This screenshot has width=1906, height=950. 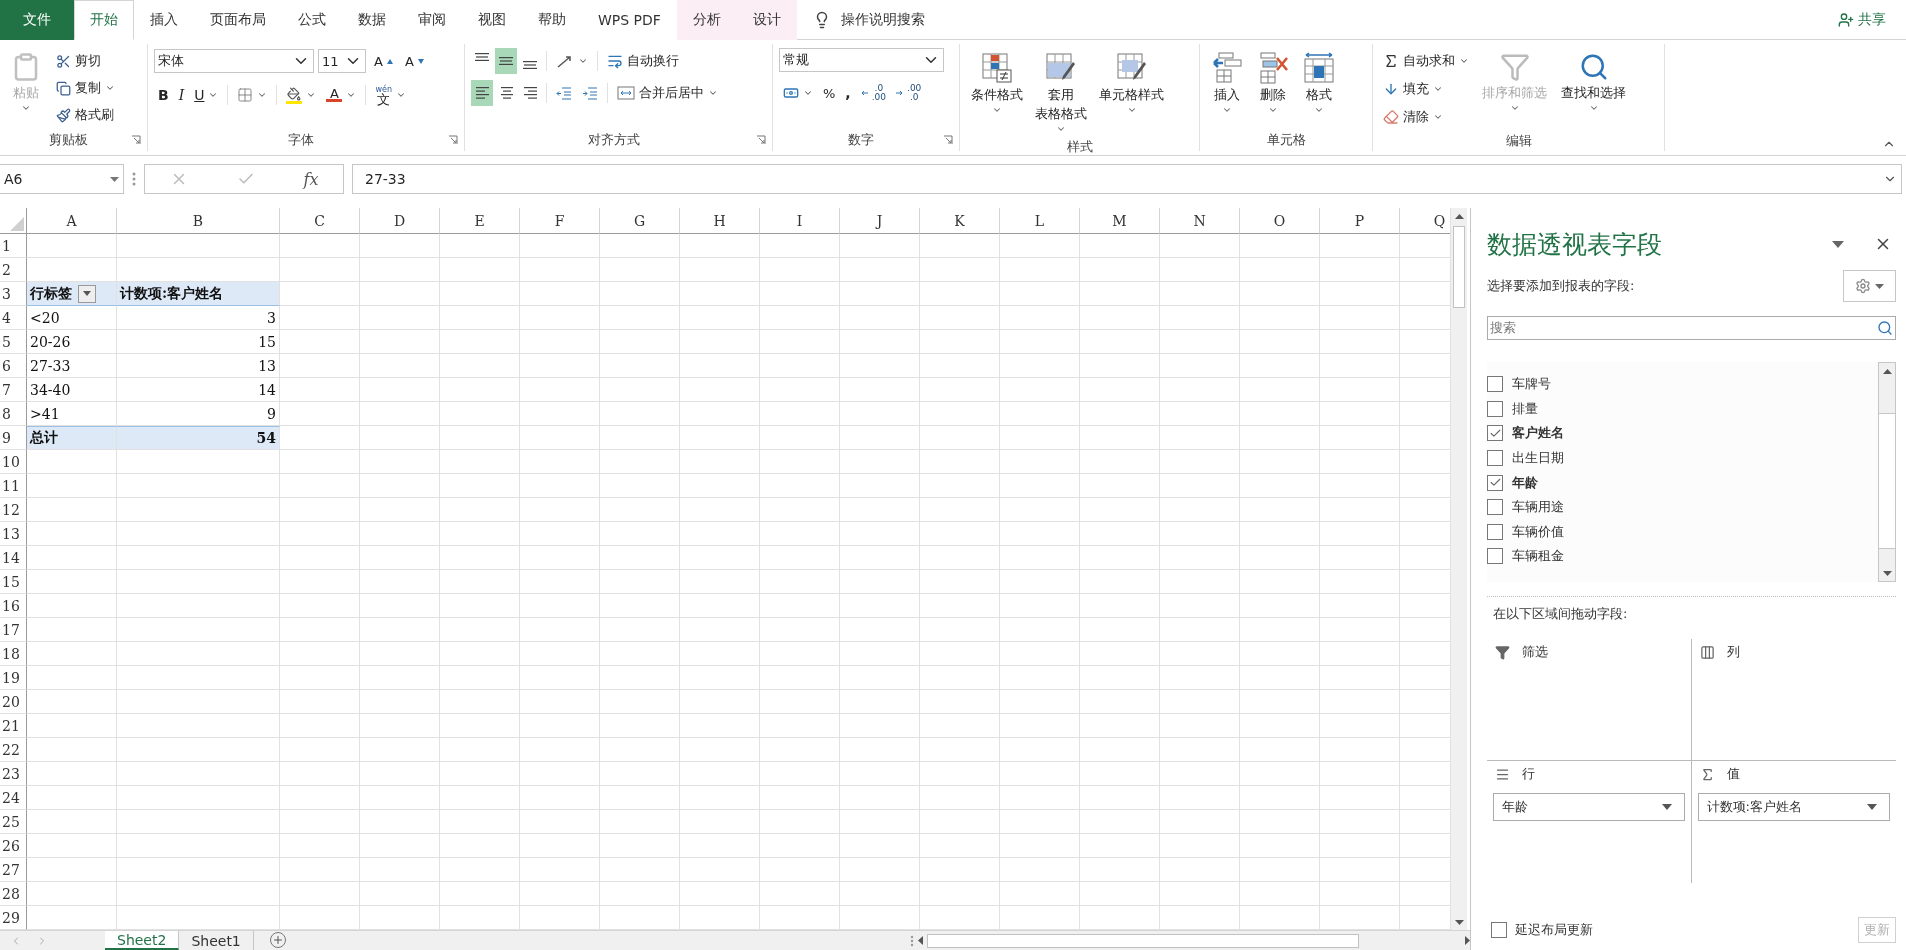 What do you see at coordinates (882, 19) in the screenshot?
I see `tell-me-search: 操作说明搜索` at bounding box center [882, 19].